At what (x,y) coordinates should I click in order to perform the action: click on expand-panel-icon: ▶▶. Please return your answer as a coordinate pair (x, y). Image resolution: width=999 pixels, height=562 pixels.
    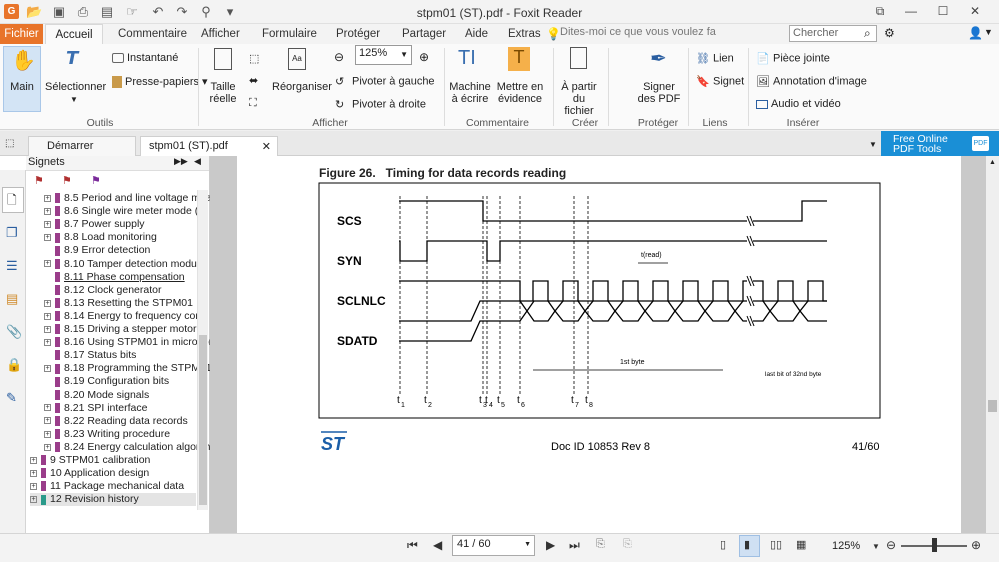
    Looking at the image, I should click on (181, 161).